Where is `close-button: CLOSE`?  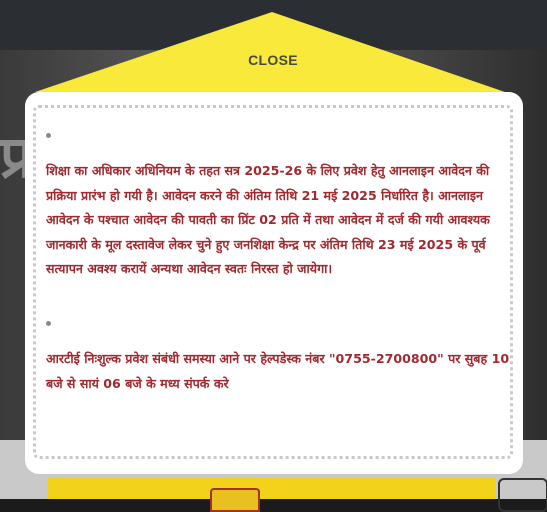 close-button: CLOSE is located at coordinates (273, 60).